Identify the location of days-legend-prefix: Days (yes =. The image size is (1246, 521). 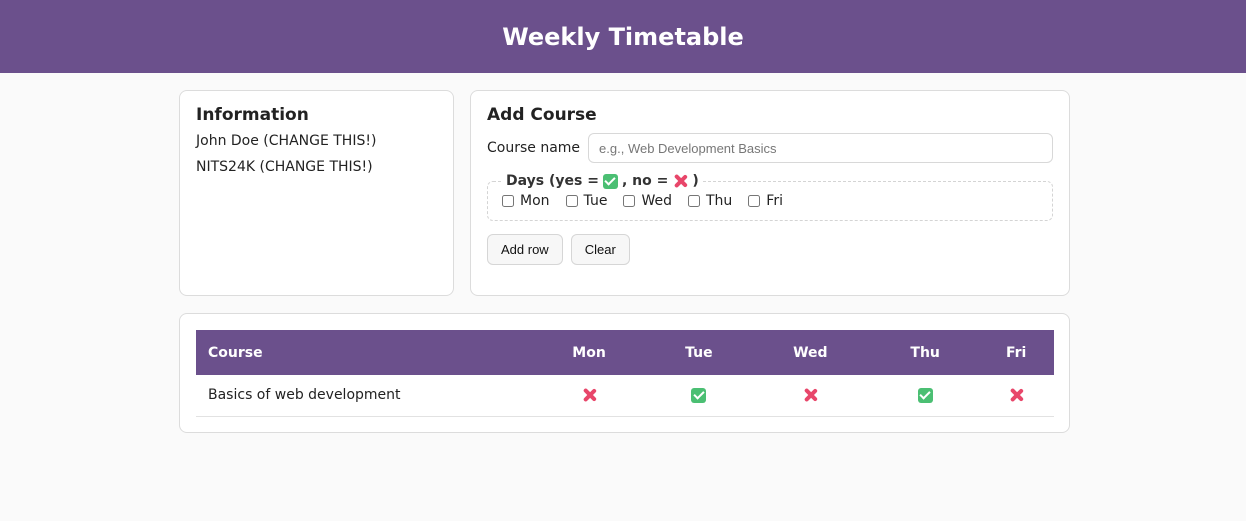
(552, 181).